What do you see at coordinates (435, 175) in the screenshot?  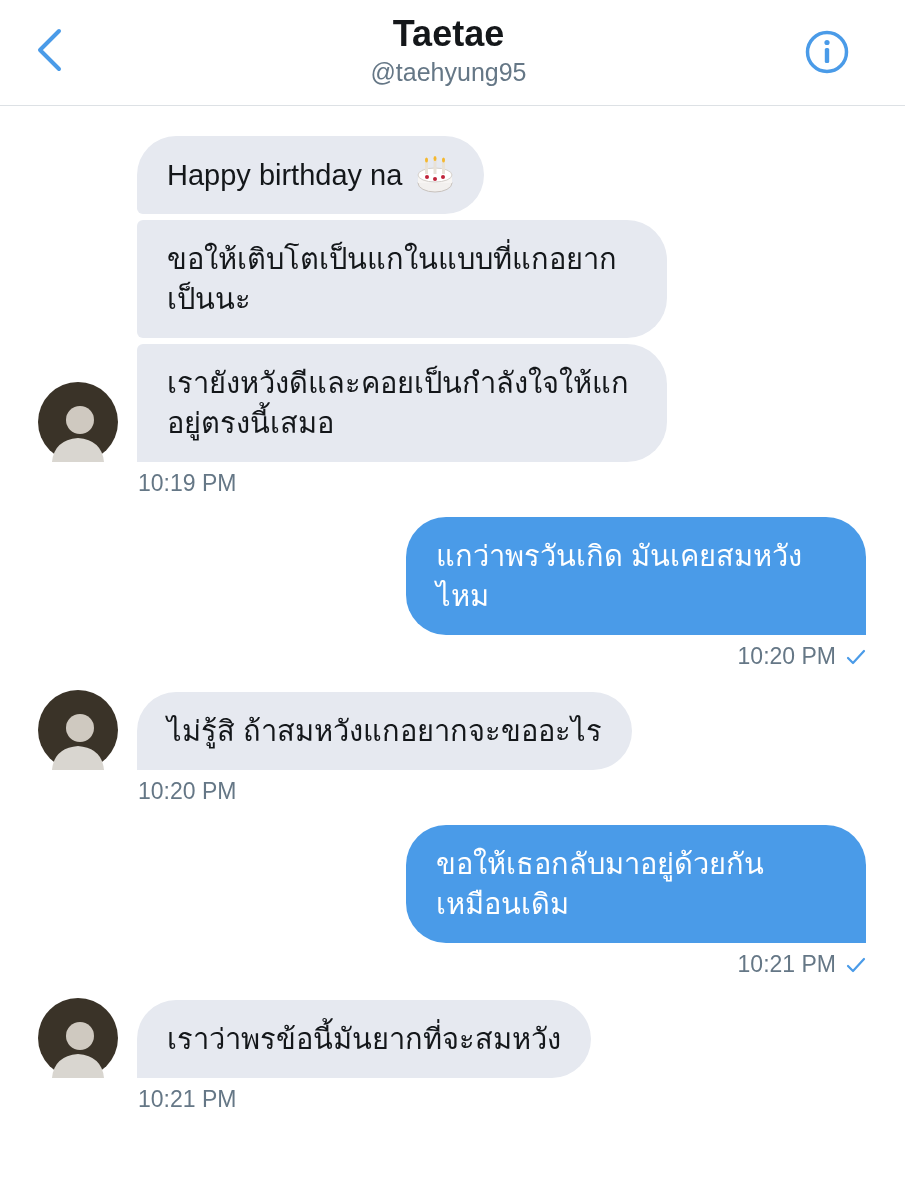 I see `cake-icon` at bounding box center [435, 175].